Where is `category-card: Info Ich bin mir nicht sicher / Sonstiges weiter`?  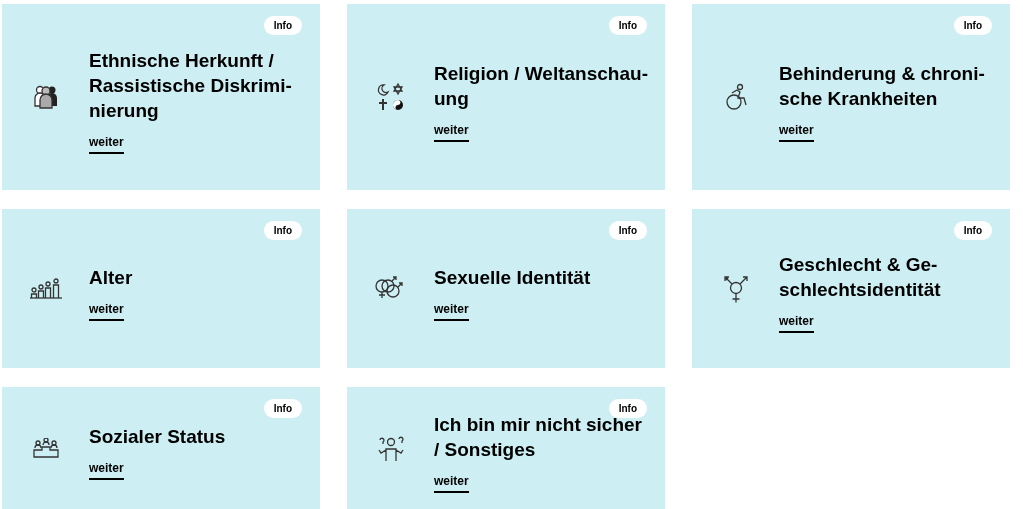 category-card: Info Ich bin mir nicht sicher / Sonstiges weiter is located at coordinates (506, 448).